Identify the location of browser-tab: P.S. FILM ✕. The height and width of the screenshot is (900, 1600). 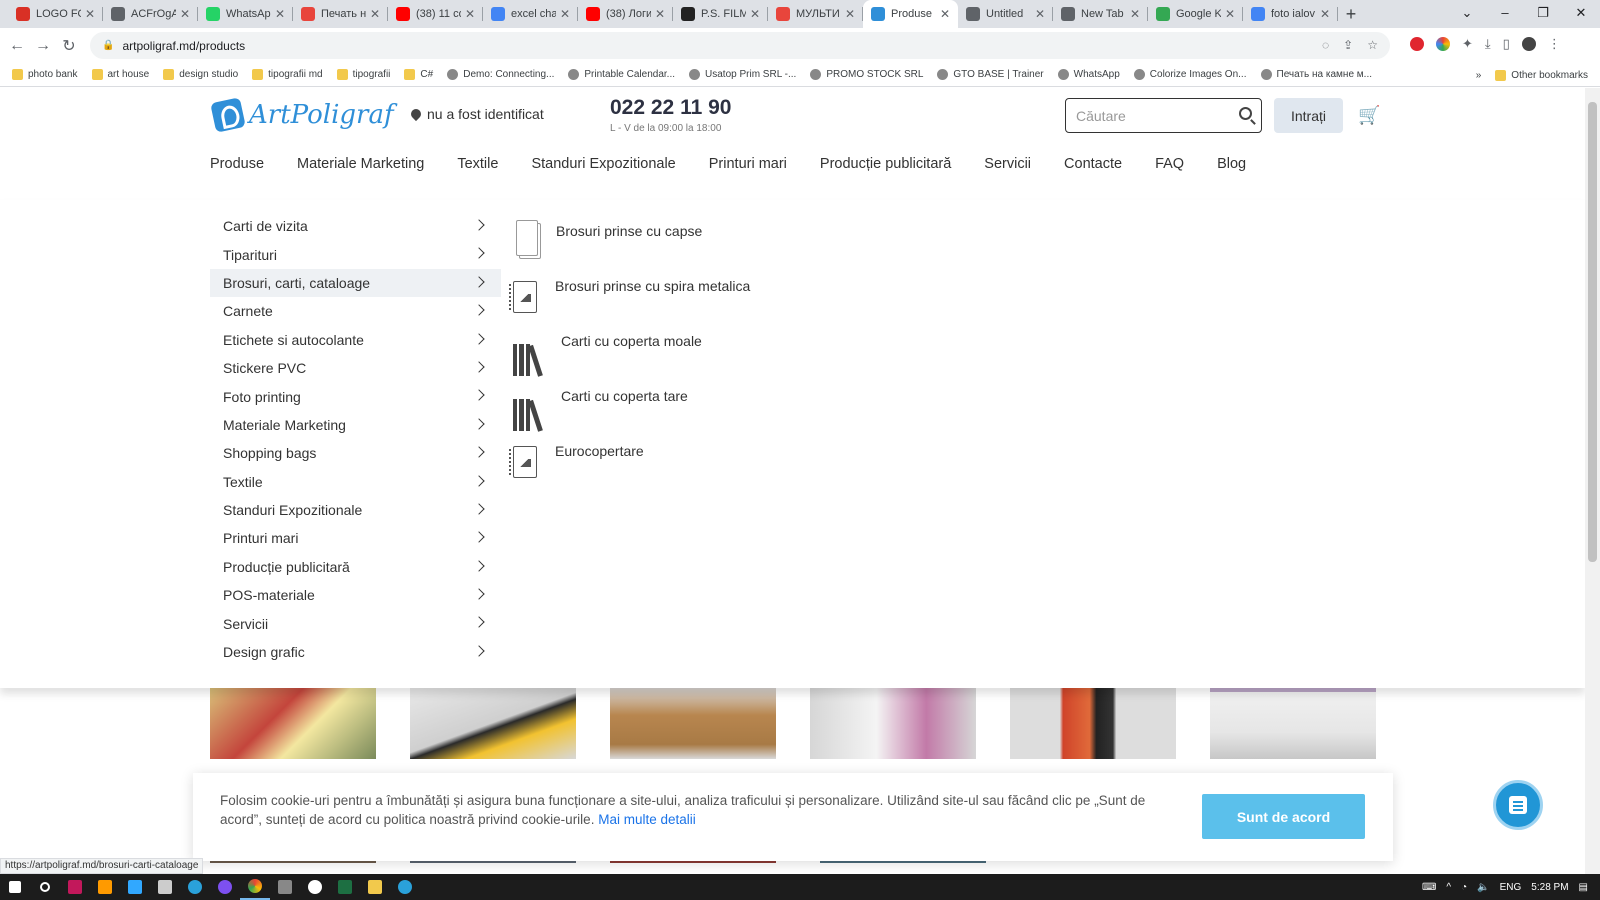
(720, 14).